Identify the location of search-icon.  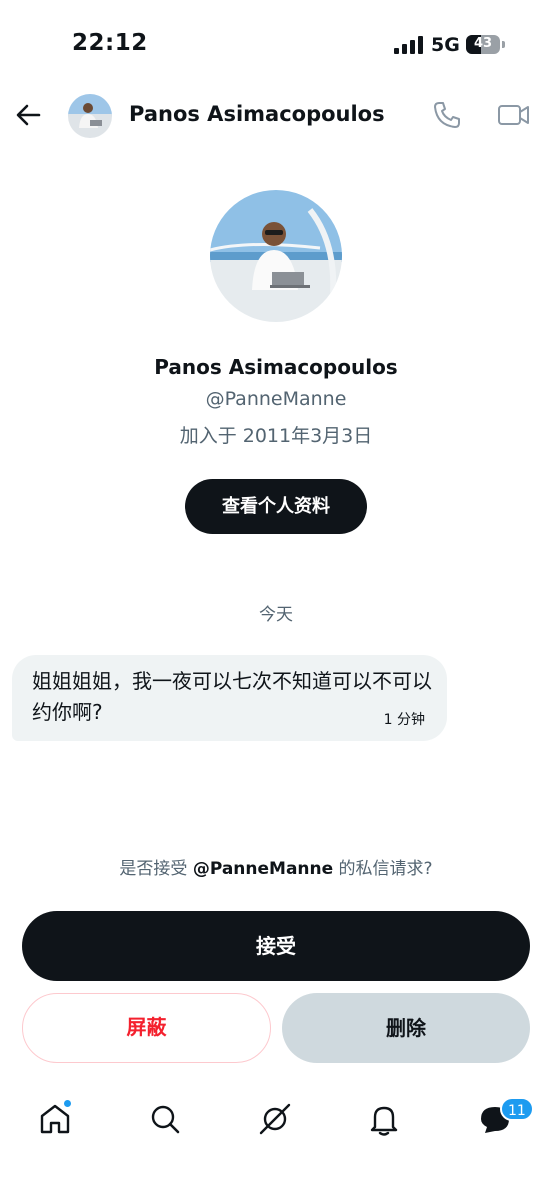
(165, 1119).